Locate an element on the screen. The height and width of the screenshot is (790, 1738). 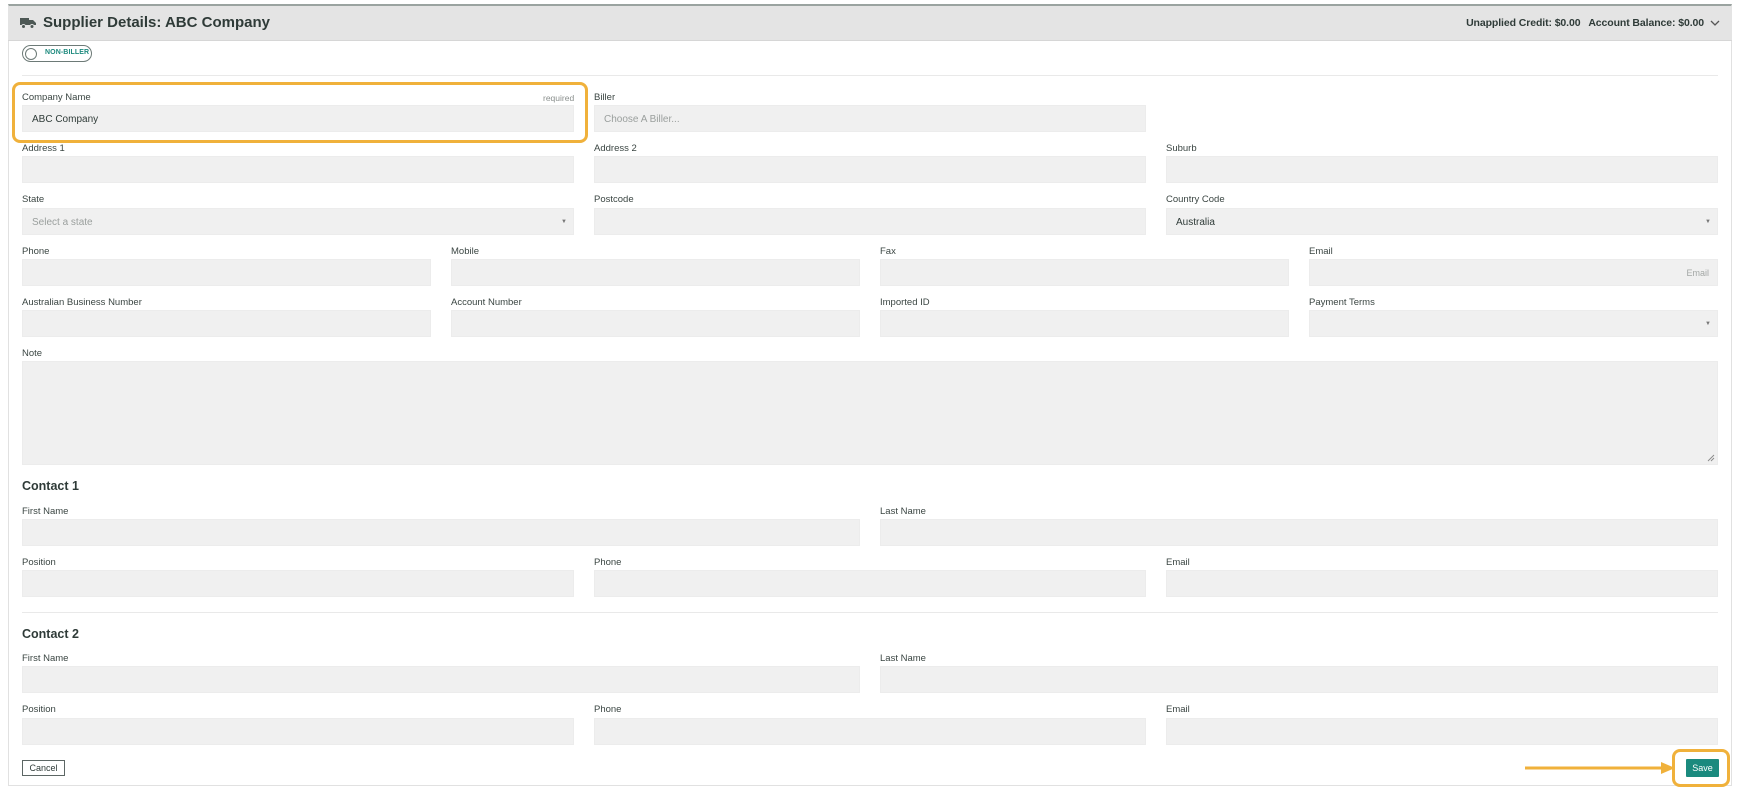
phone-label: Phone is located at coordinates (36, 251).